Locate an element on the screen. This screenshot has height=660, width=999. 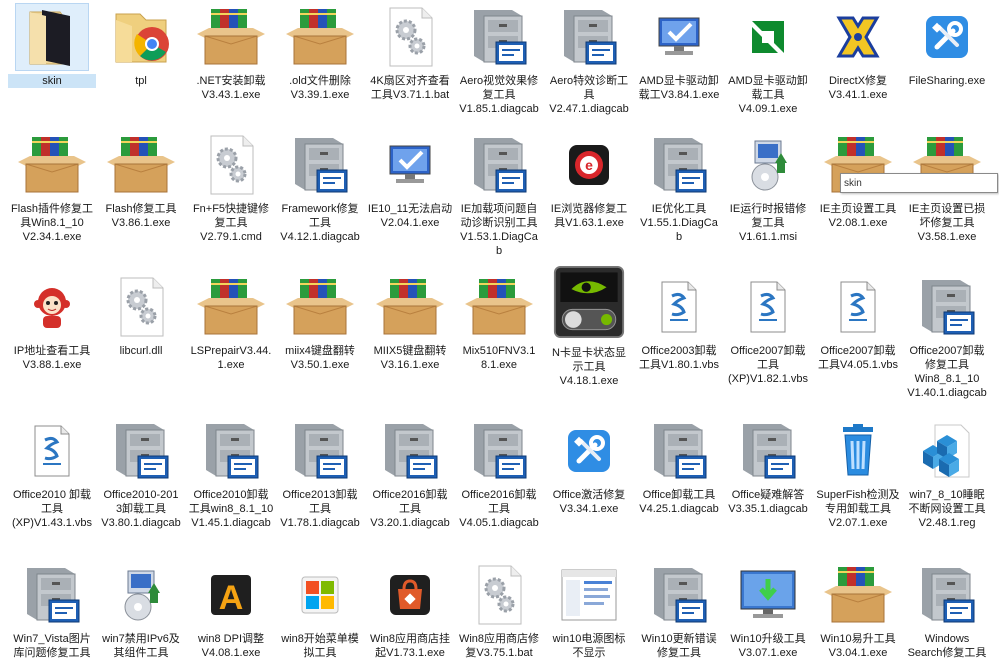
file-name: AMD显卡驱动卸 载工具 V4.09.1.exe is located at coordinates (768, 95).